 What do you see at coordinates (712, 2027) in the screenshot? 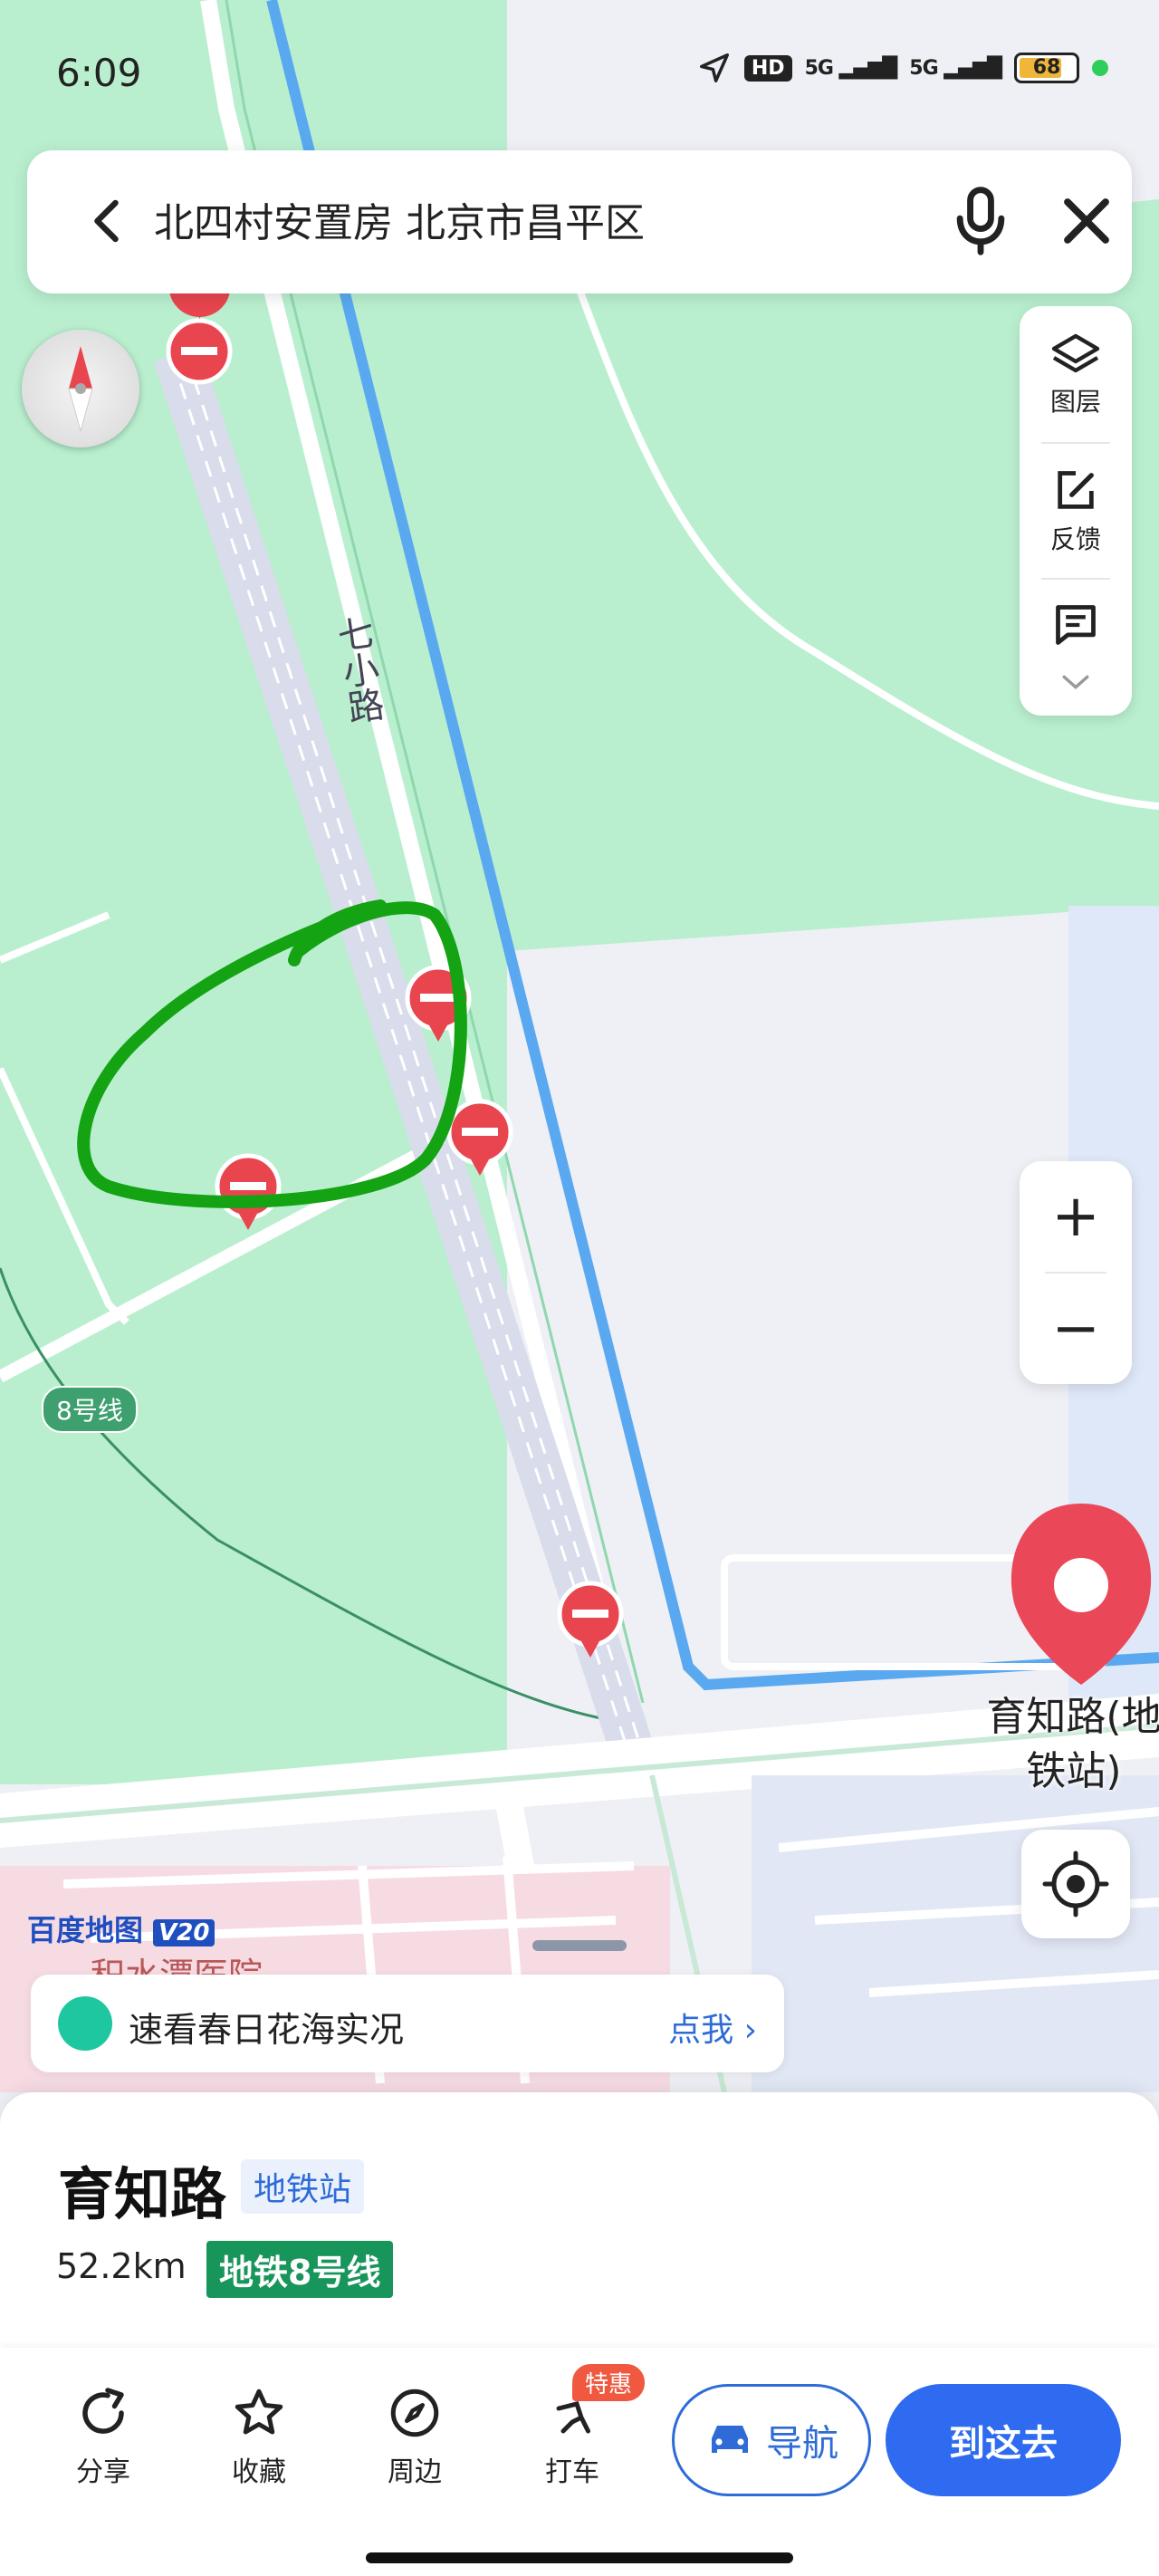
I see `promo-cta: 点我 ›` at bounding box center [712, 2027].